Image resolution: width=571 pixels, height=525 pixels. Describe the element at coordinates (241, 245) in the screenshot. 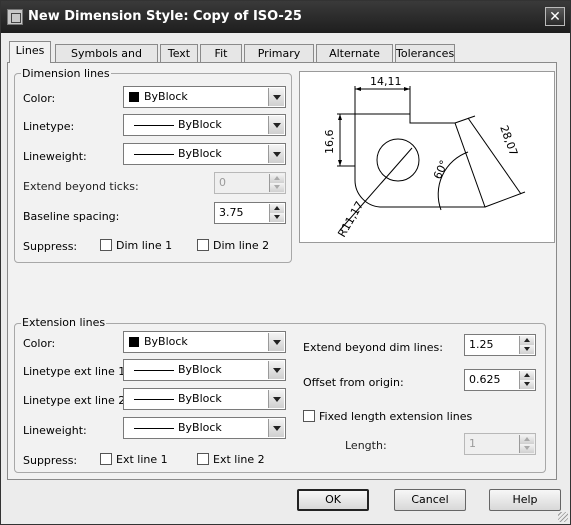

I see `dim-line-2-label: Dim line 2` at that location.